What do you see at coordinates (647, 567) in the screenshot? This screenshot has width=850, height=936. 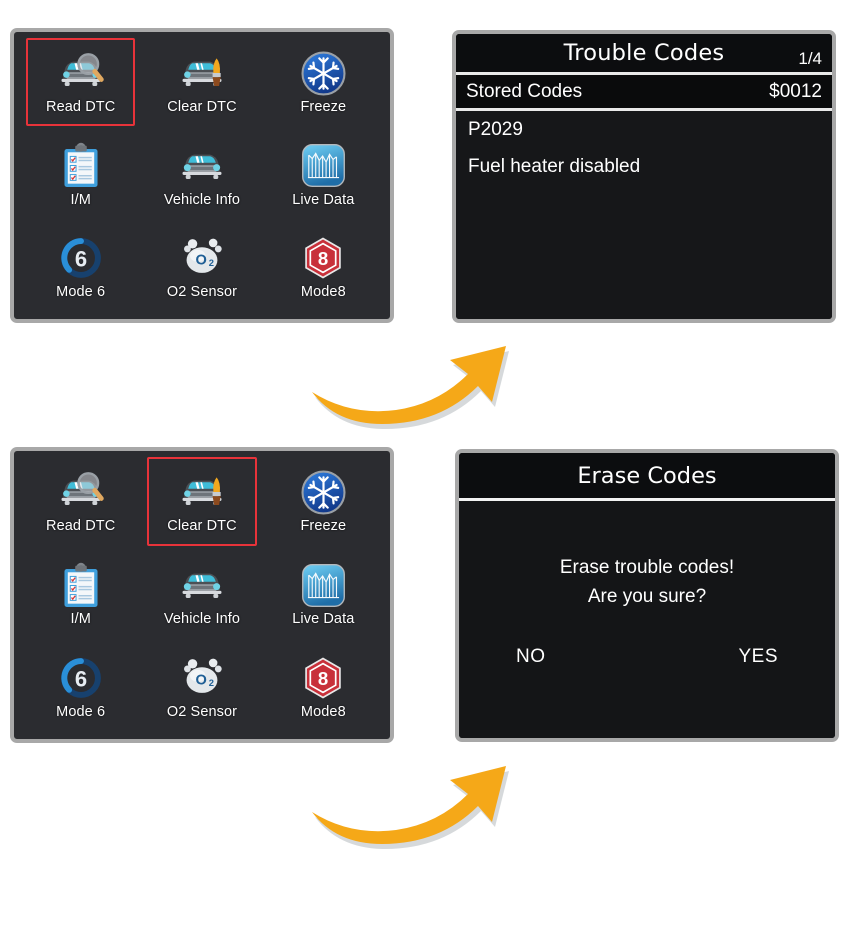 I see `confirm-message-line-1: Erase trouble codes!` at bounding box center [647, 567].